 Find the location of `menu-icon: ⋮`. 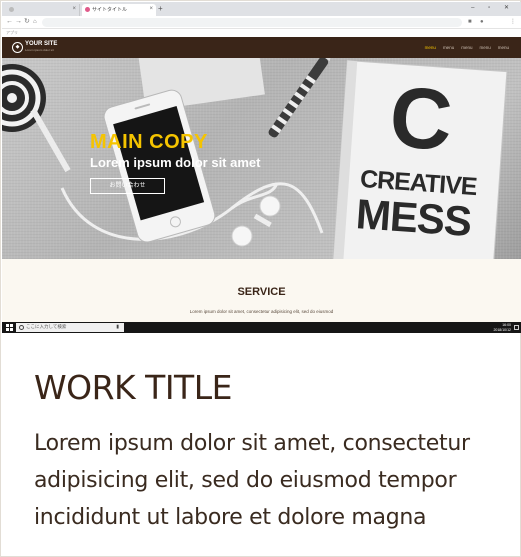

menu-icon: ⋮ is located at coordinates (513, 22).